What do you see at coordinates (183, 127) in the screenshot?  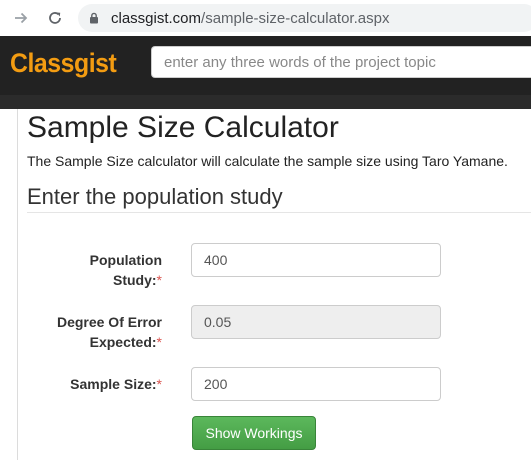 I see `page-title: Sample Size Calculator` at bounding box center [183, 127].